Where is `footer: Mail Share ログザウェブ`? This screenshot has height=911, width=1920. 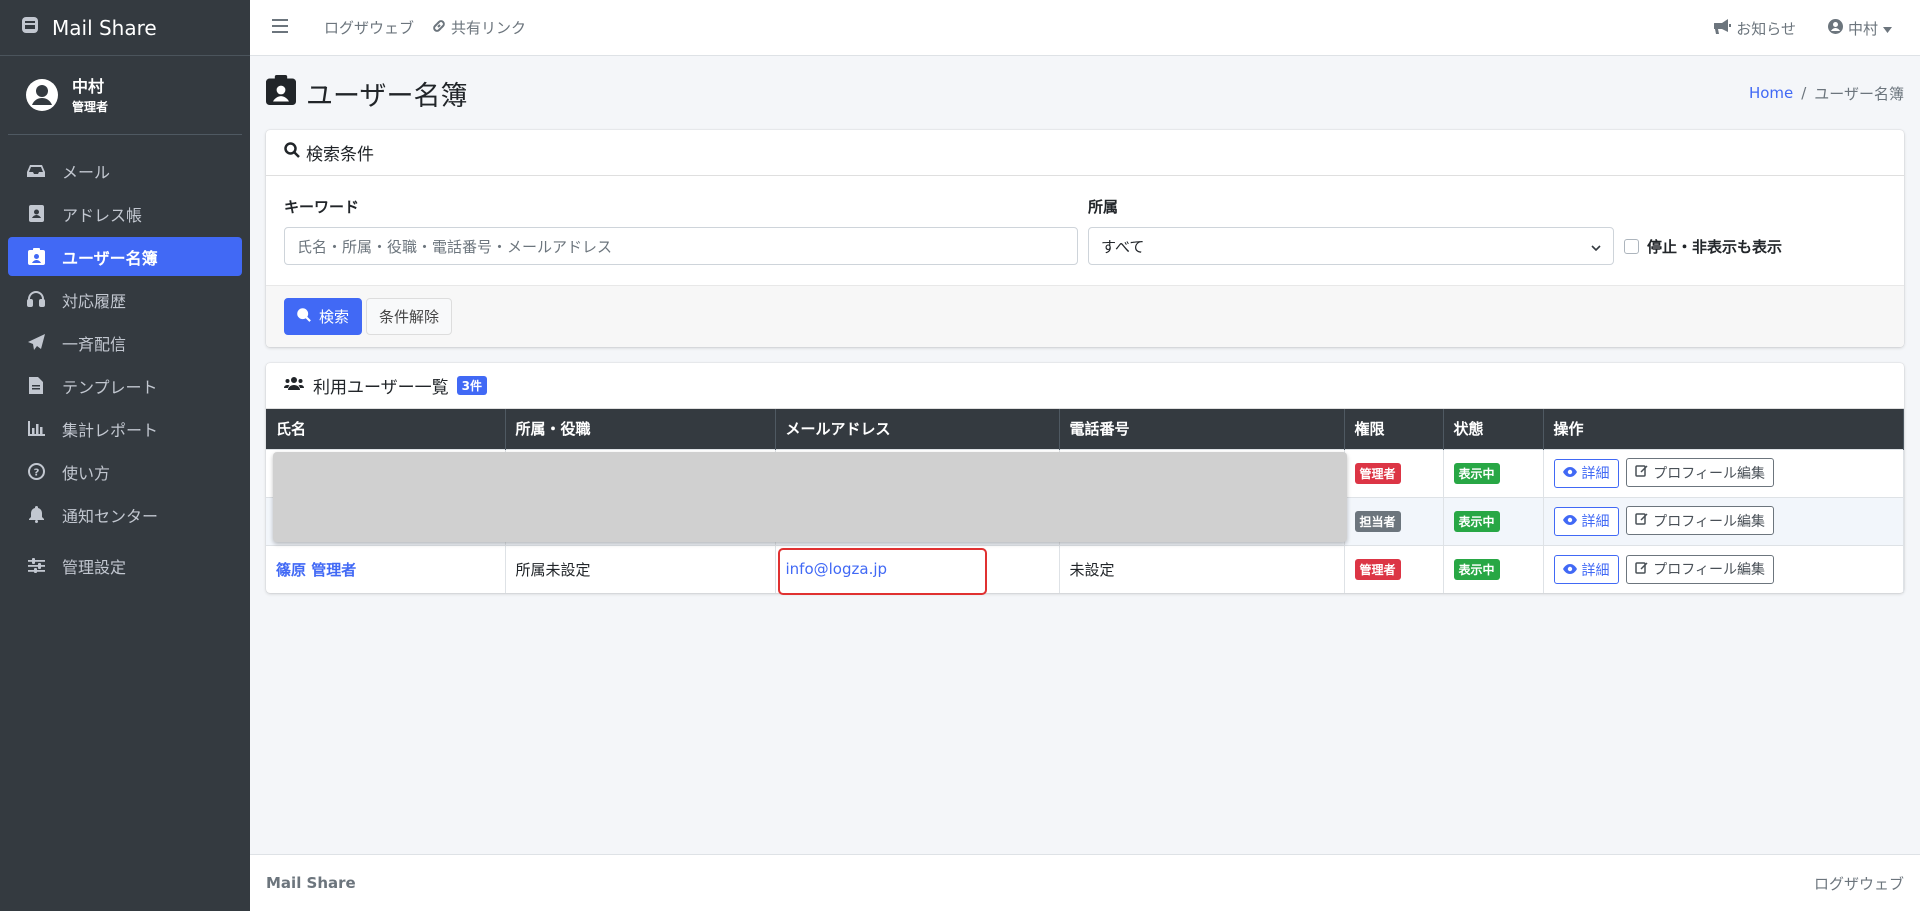
footer: Mail Share ログザウェブ is located at coordinates (1085, 882).